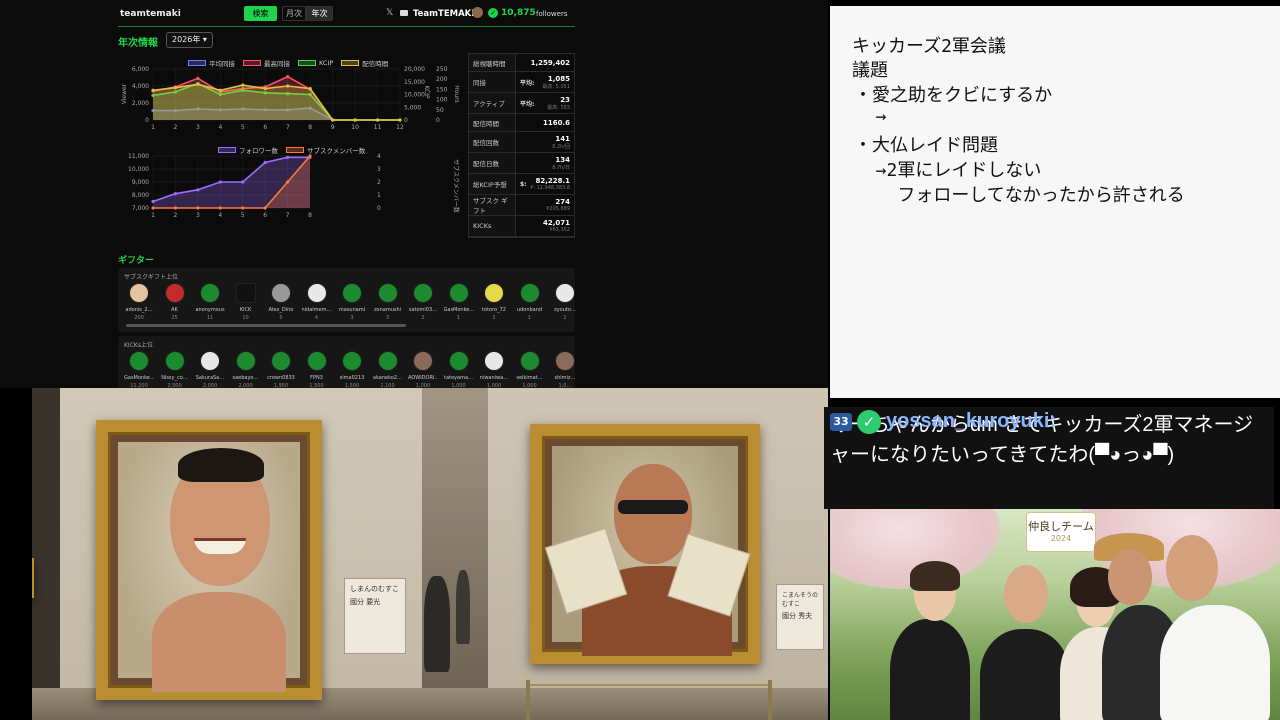 This screenshot has width=1280, height=720. I want to click on search-button: 検索, so click(260, 13).